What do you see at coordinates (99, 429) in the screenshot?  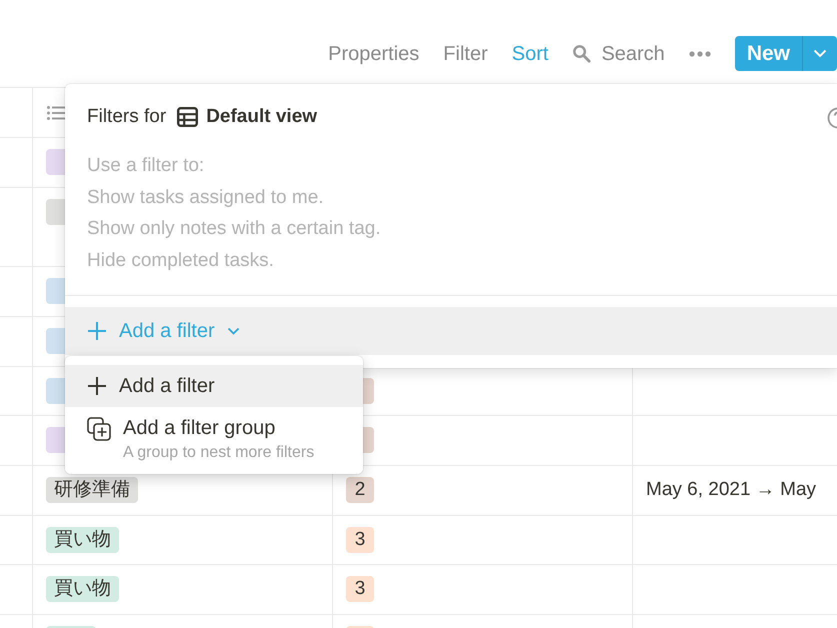 I see `group-add-icon` at bounding box center [99, 429].